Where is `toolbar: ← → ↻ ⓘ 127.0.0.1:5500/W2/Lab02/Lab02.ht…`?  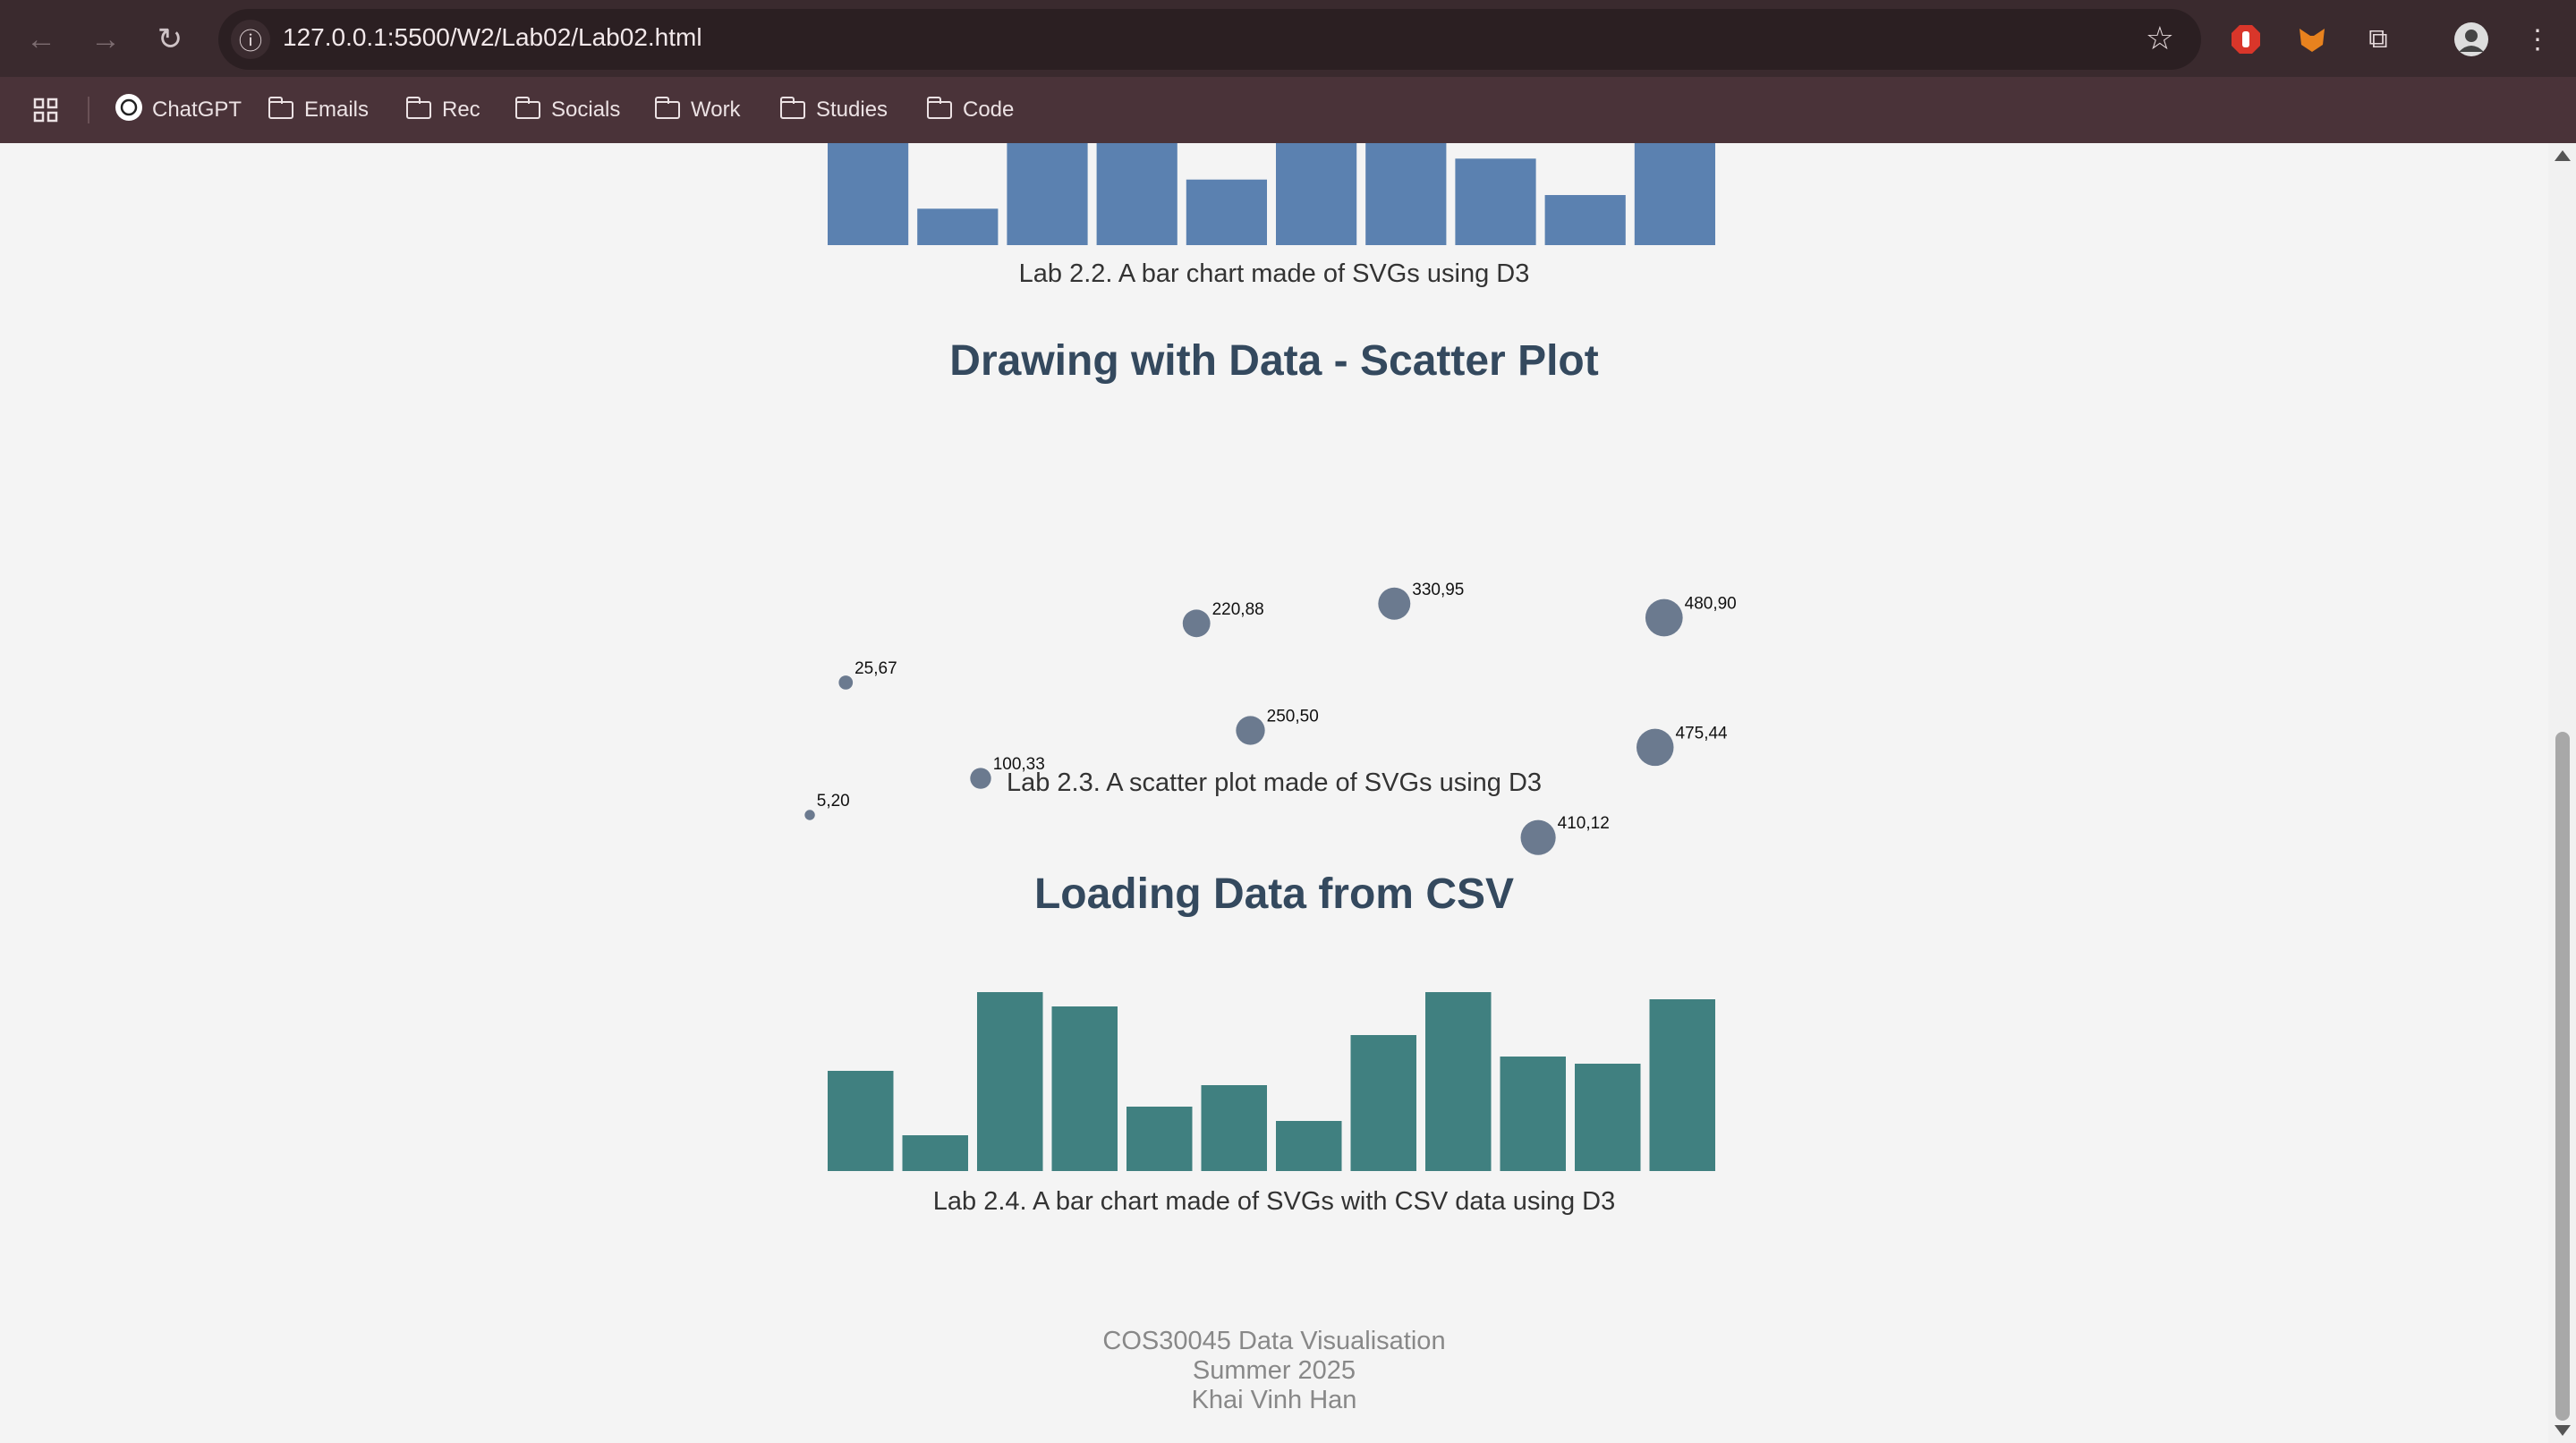 toolbar: ← → ↻ ⓘ 127.0.0.1:5500/W2/Lab02/Lab02.ht… is located at coordinates (1288, 38).